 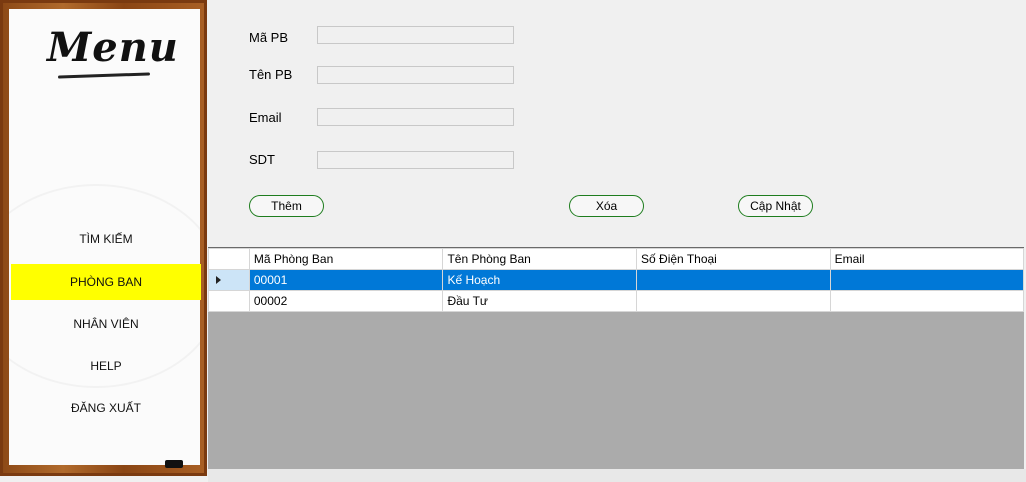 I want to click on row-selector-icon, so click(x=218, y=280).